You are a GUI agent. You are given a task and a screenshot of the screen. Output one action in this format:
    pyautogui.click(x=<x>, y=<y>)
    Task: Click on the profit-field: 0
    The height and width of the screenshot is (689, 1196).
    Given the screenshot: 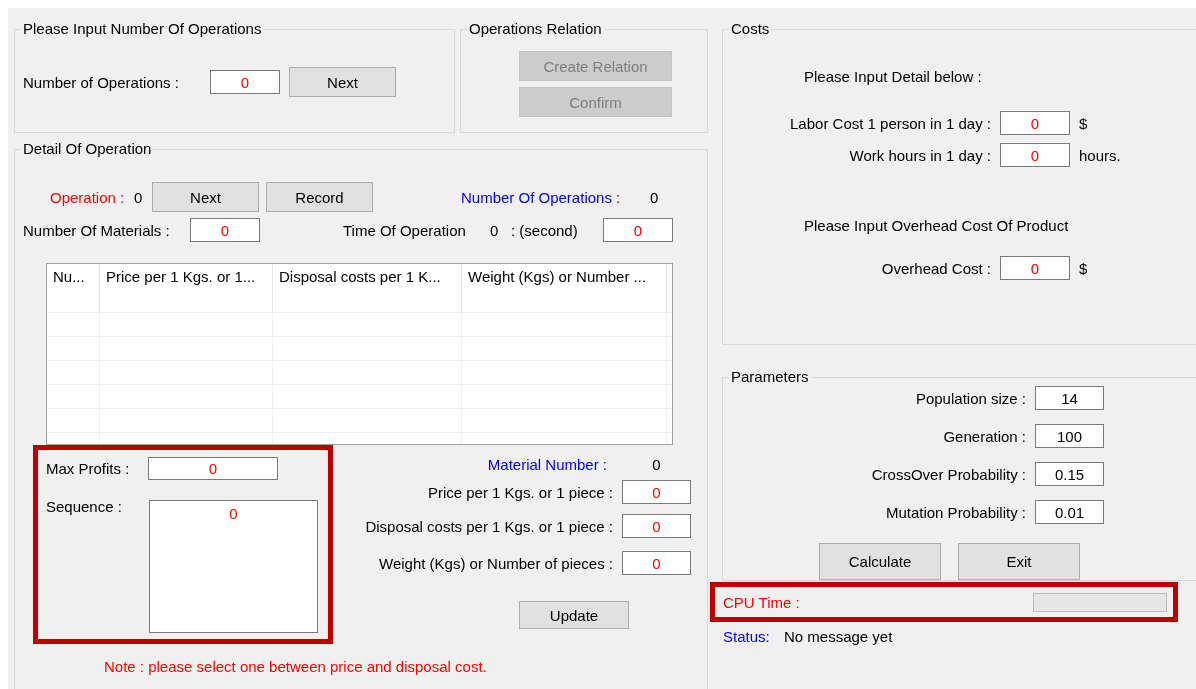 What is the action you would take?
    pyautogui.click(x=213, y=468)
    